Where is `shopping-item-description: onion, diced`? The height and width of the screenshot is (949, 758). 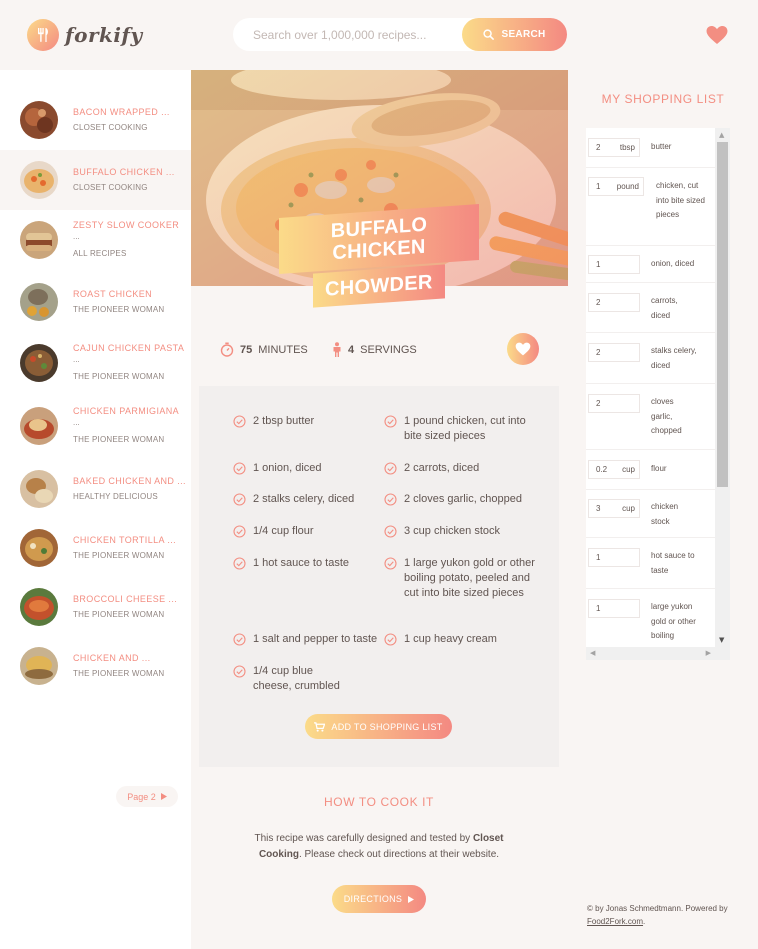 shopping-item-description: onion, diced is located at coordinates (673, 263).